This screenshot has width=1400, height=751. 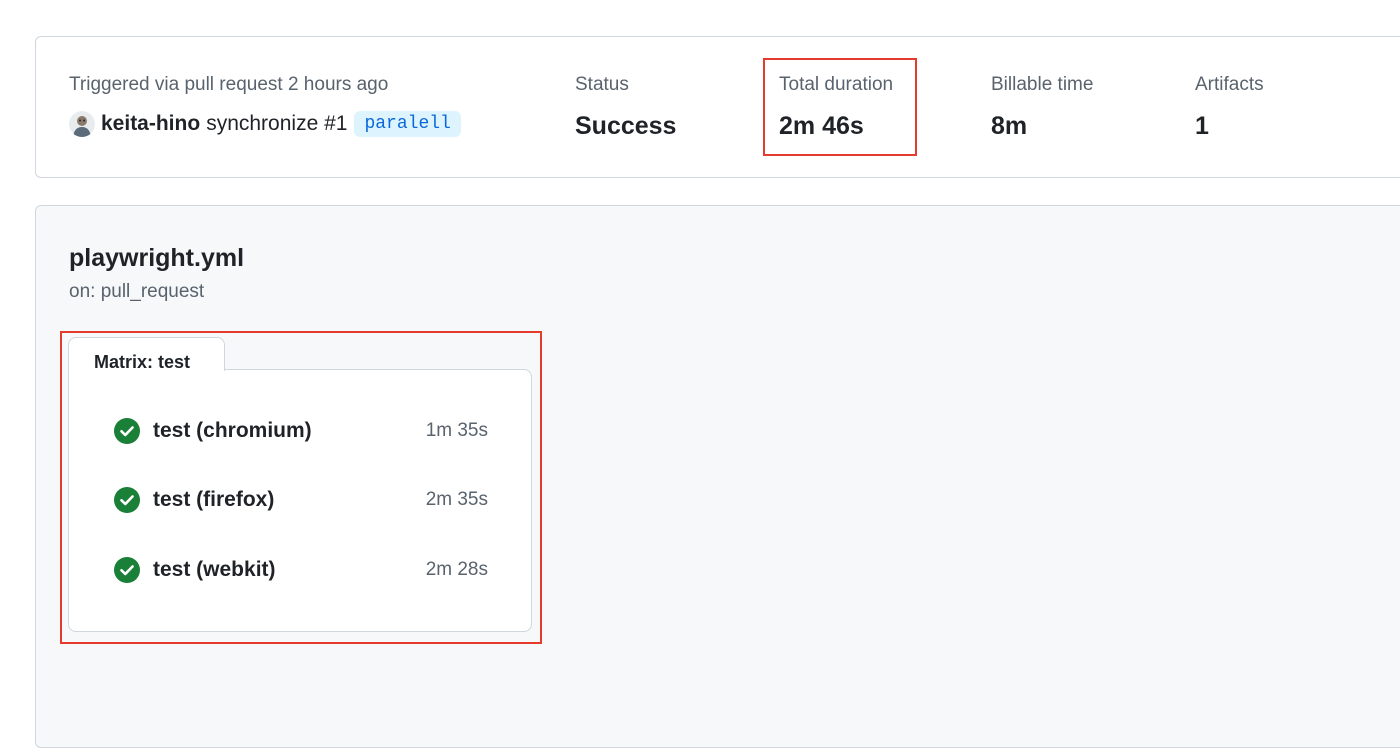 What do you see at coordinates (157, 258) in the screenshot?
I see `workflow-title: playwright.yml` at bounding box center [157, 258].